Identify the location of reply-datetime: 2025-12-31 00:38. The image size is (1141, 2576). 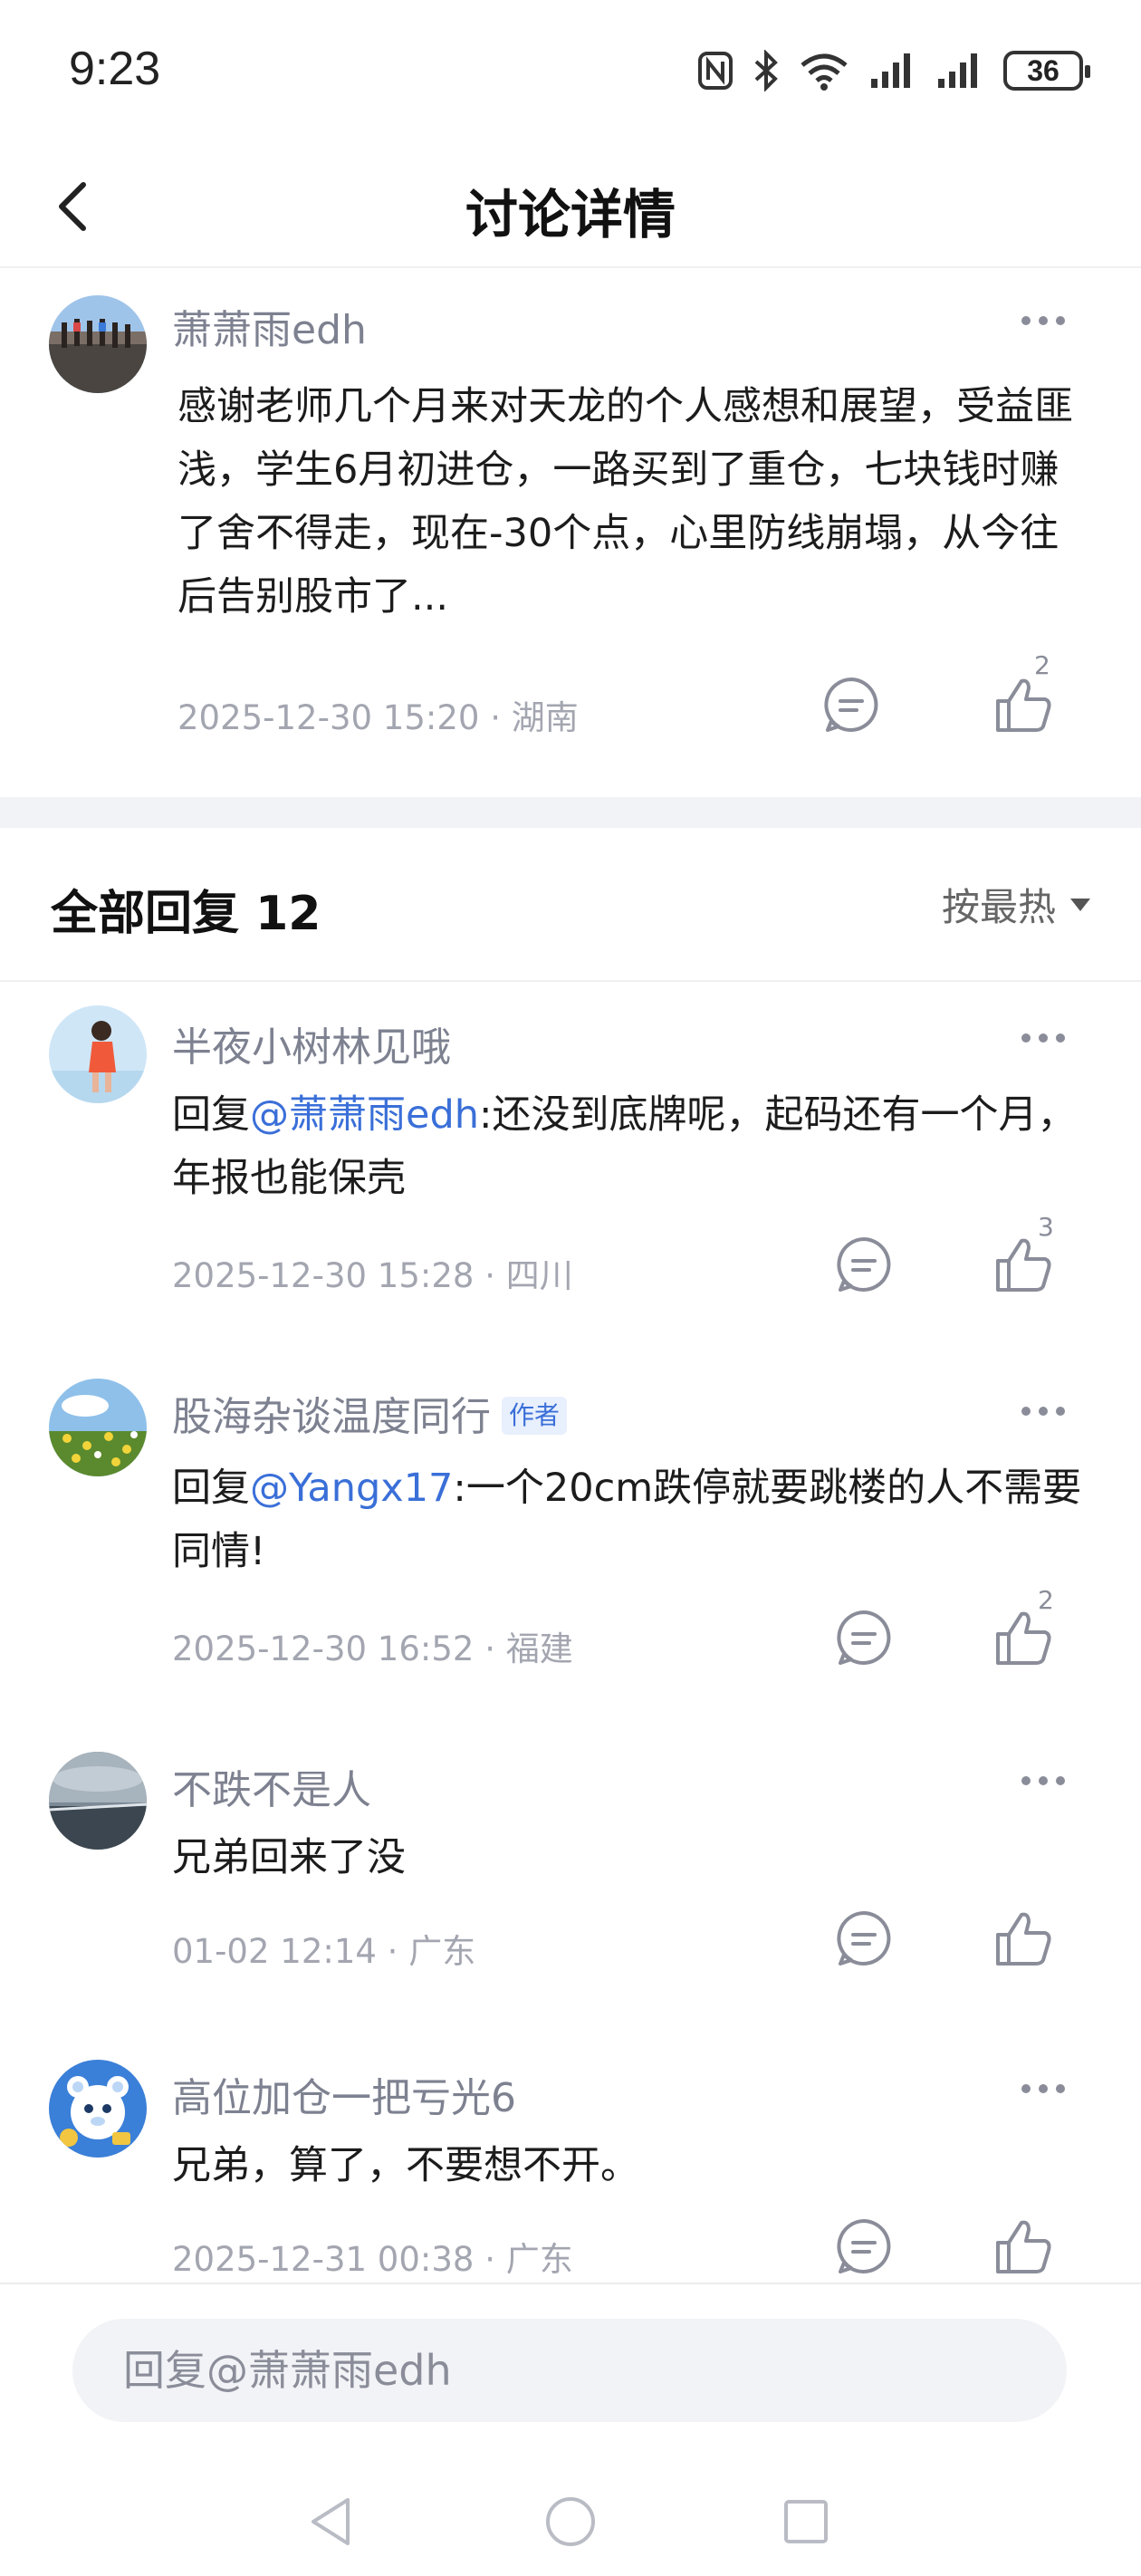
(324, 2259).